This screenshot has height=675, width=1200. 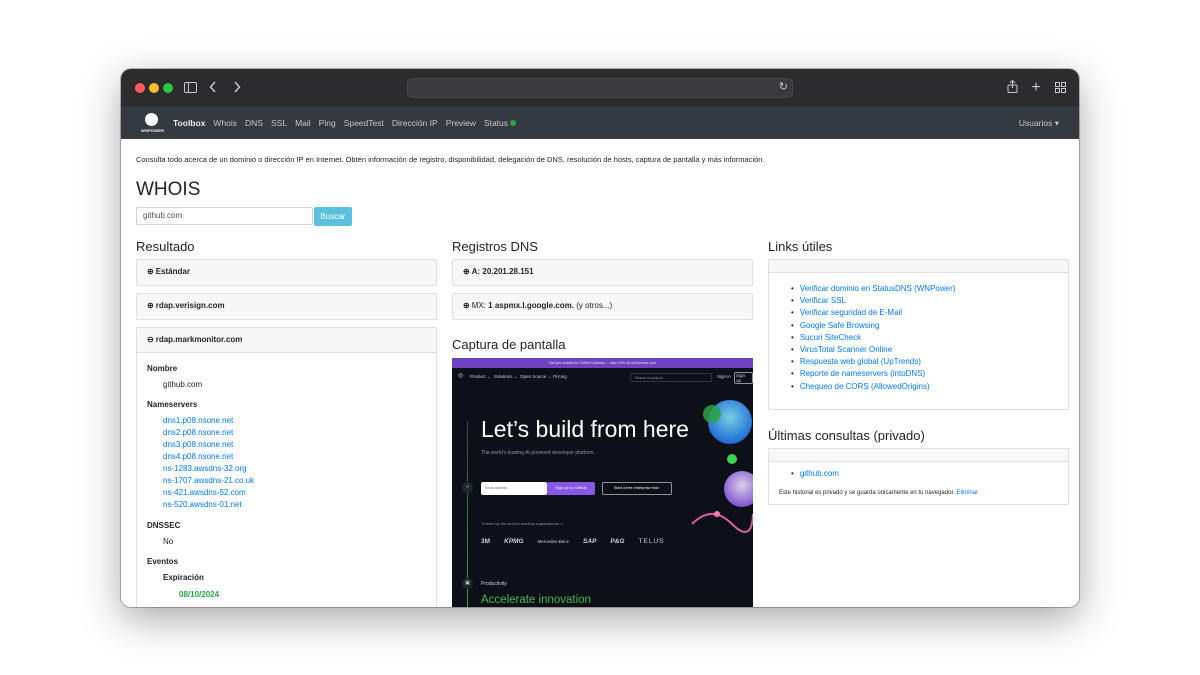 I want to click on nameservers-label: Nameservers, so click(x=172, y=404).